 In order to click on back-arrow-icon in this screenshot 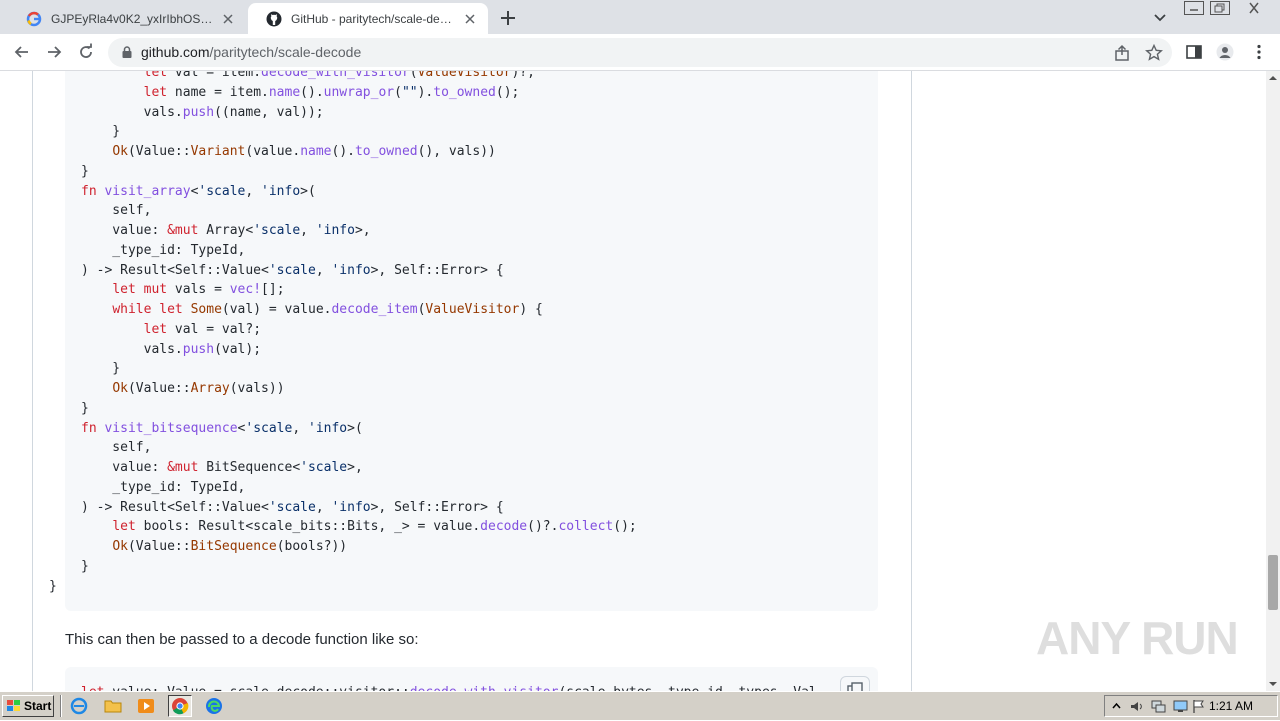, I will do `click(22, 52)`.